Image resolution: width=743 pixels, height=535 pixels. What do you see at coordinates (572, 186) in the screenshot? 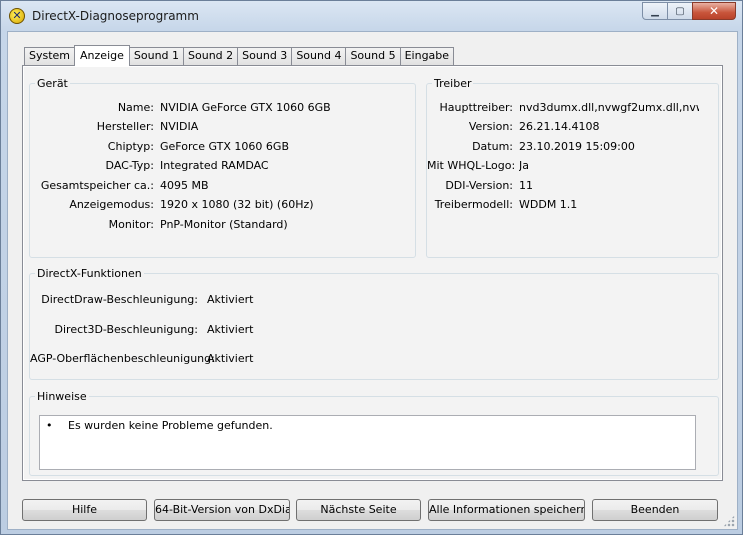
I see `driver-row-ddi: DDI-Version: 11` at bounding box center [572, 186].